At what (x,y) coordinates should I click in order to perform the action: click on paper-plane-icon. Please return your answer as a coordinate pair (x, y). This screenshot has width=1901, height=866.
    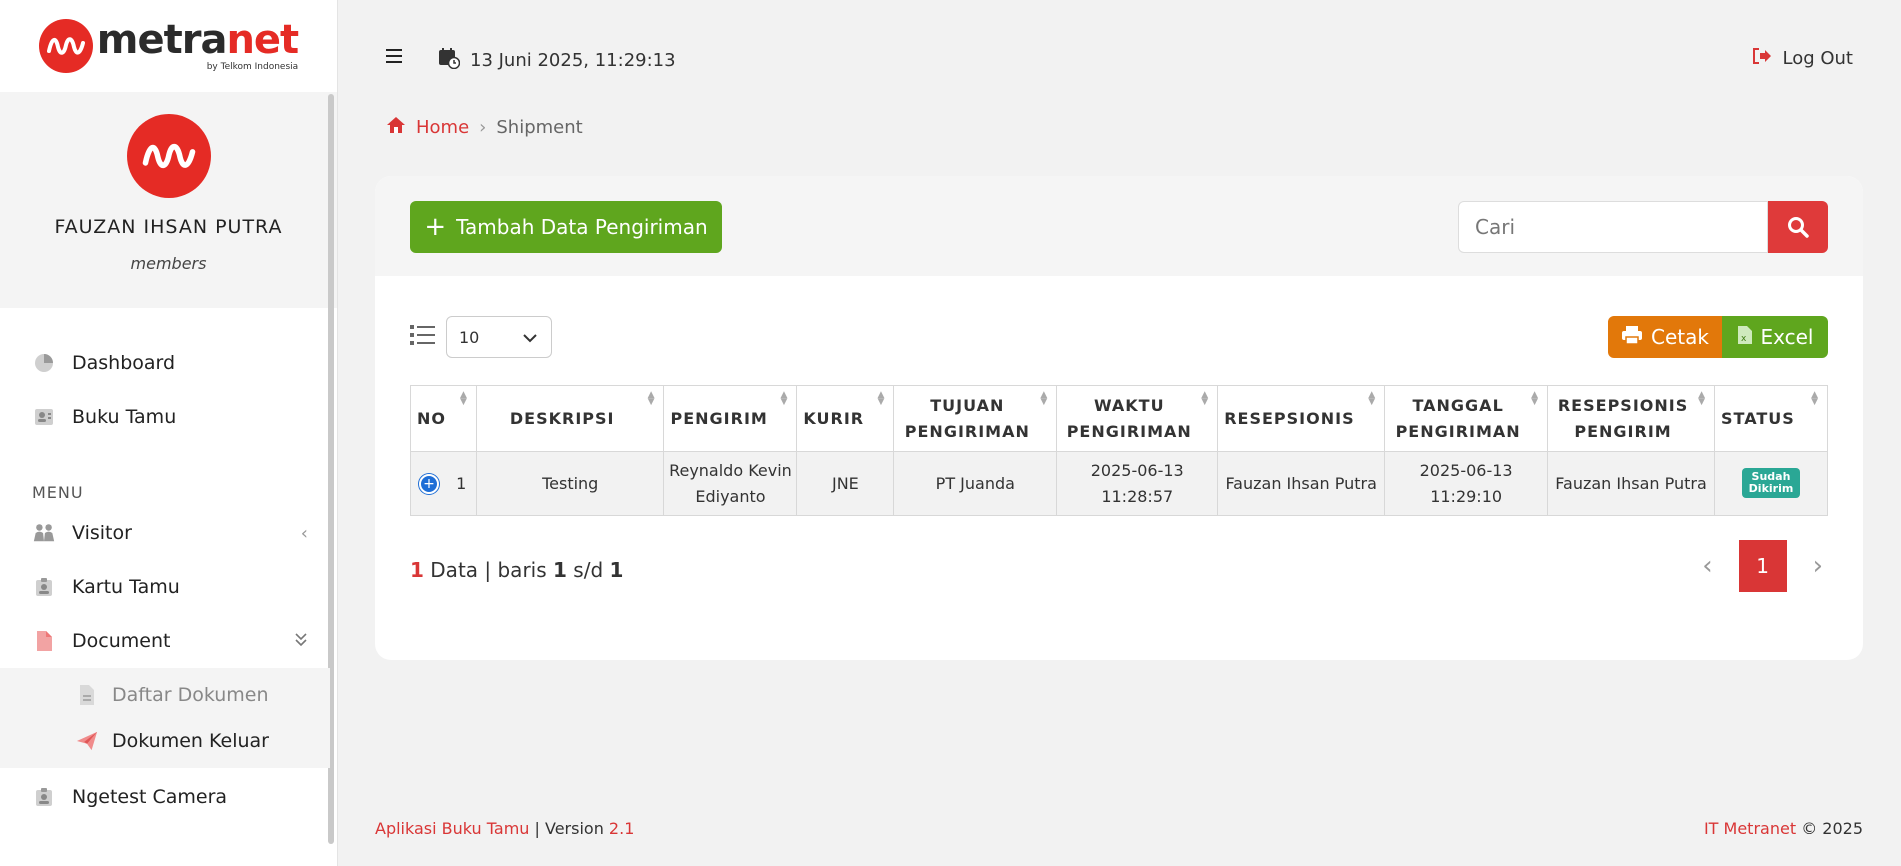
    Looking at the image, I should click on (87, 741).